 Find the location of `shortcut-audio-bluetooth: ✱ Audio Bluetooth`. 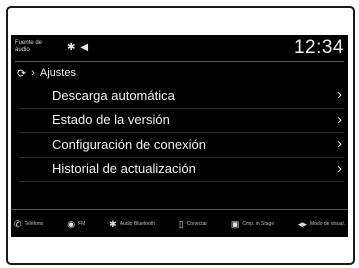

shortcut-audio-bluetooth: ✱ Audio Bluetooth is located at coordinates (132, 224).